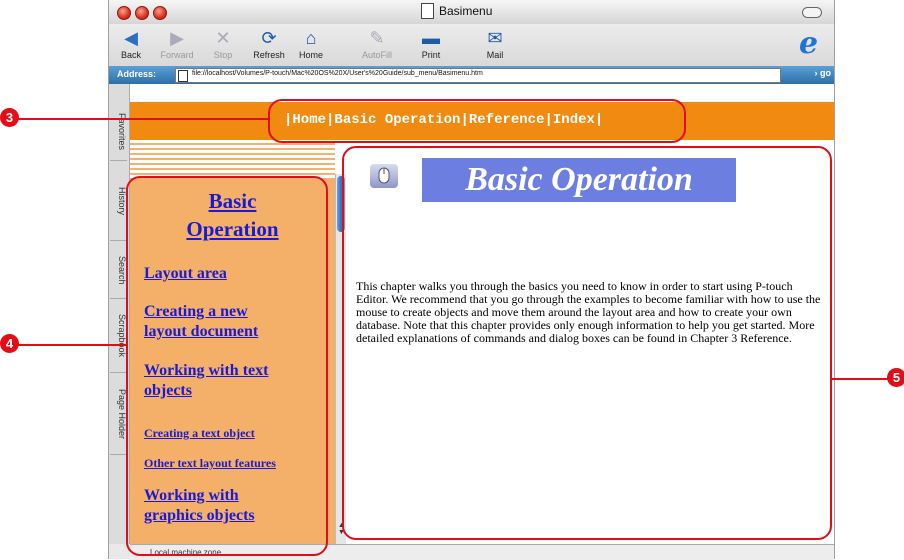 This screenshot has height=560, width=904. I want to click on forward-label: Forward, so click(177, 55).